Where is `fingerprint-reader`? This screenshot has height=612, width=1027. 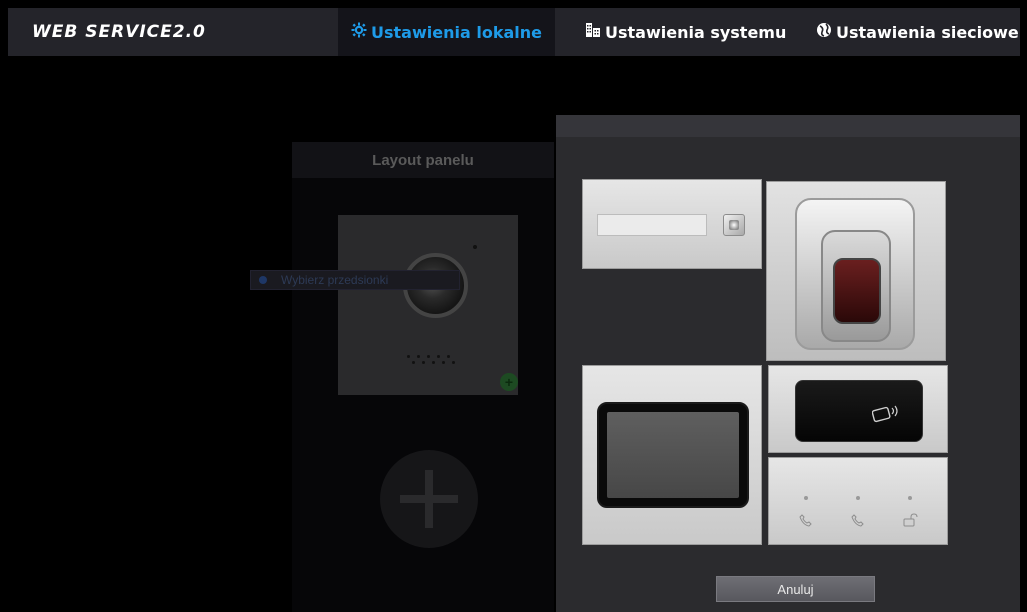 fingerprint-reader is located at coordinates (856, 286).